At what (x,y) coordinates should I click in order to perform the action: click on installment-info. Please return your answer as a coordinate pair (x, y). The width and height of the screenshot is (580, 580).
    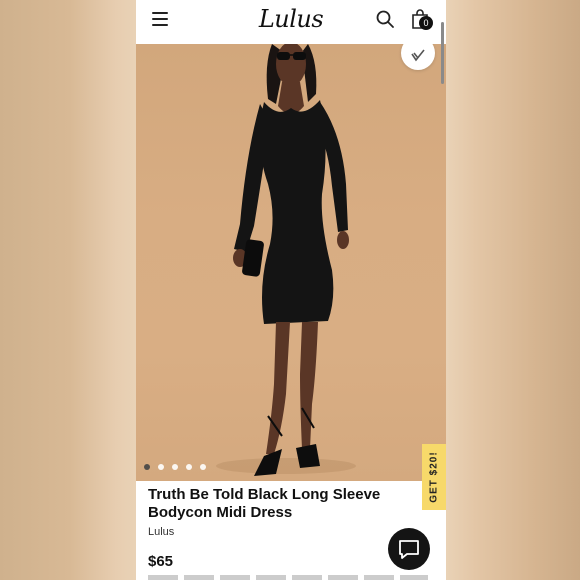
    Looking at the image, I should click on (288, 577).